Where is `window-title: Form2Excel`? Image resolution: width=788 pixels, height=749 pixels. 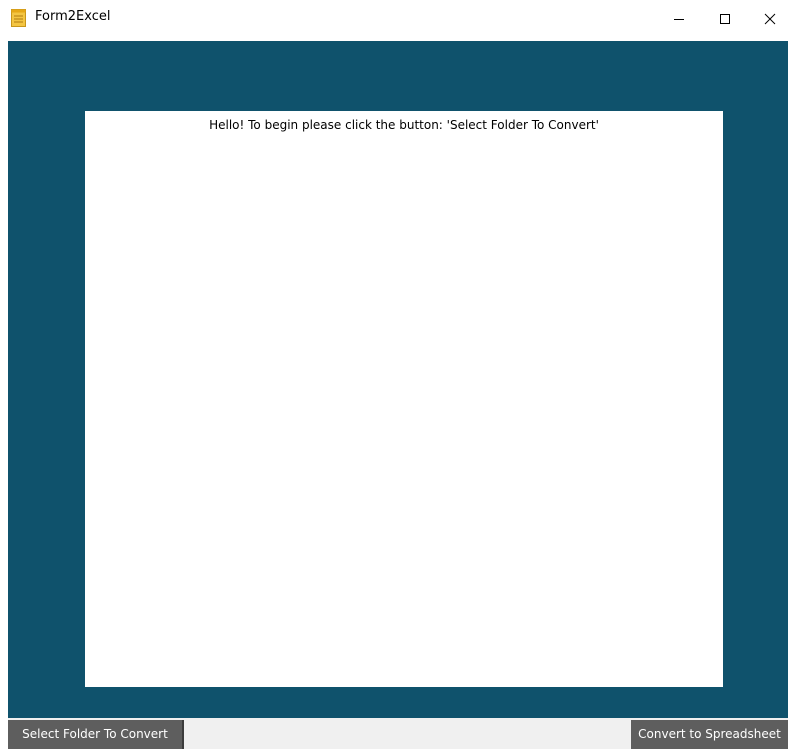 window-title: Form2Excel is located at coordinates (73, 16).